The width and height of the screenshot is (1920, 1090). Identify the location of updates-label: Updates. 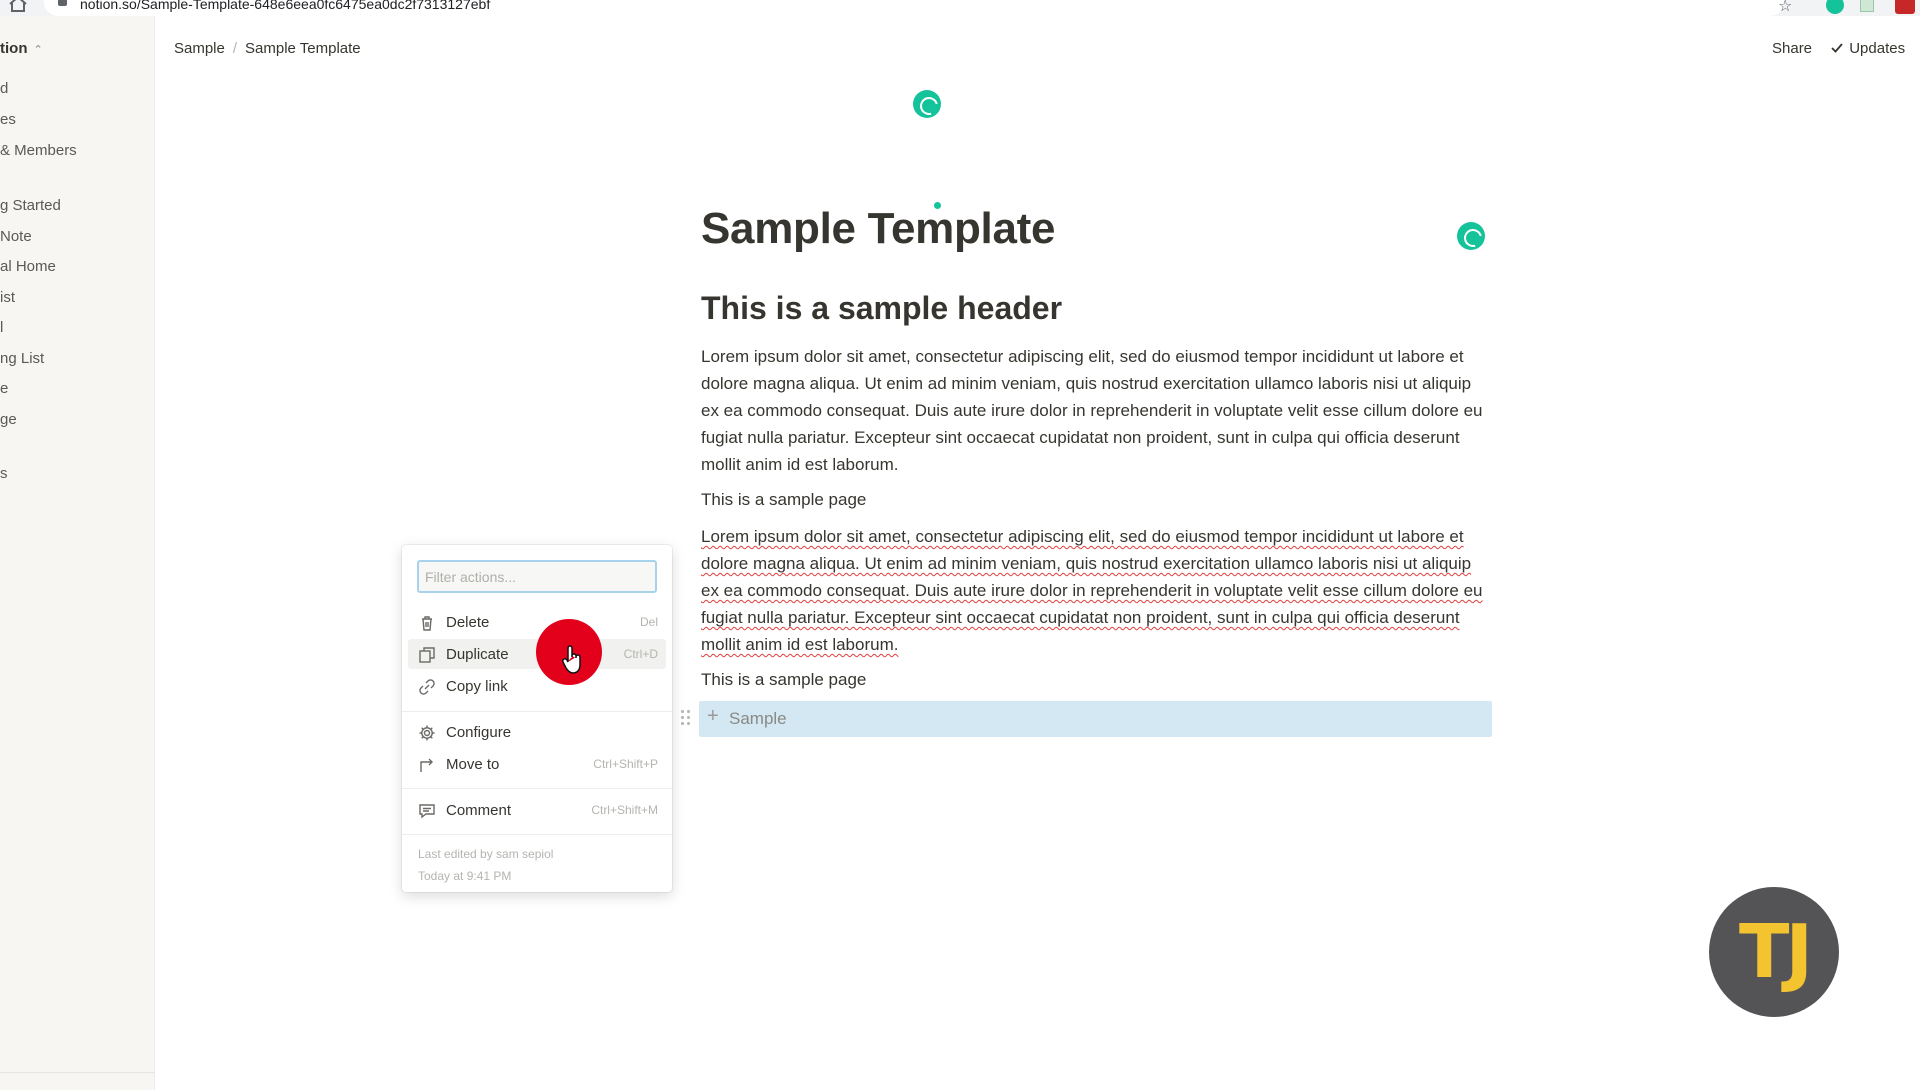
(1877, 48).